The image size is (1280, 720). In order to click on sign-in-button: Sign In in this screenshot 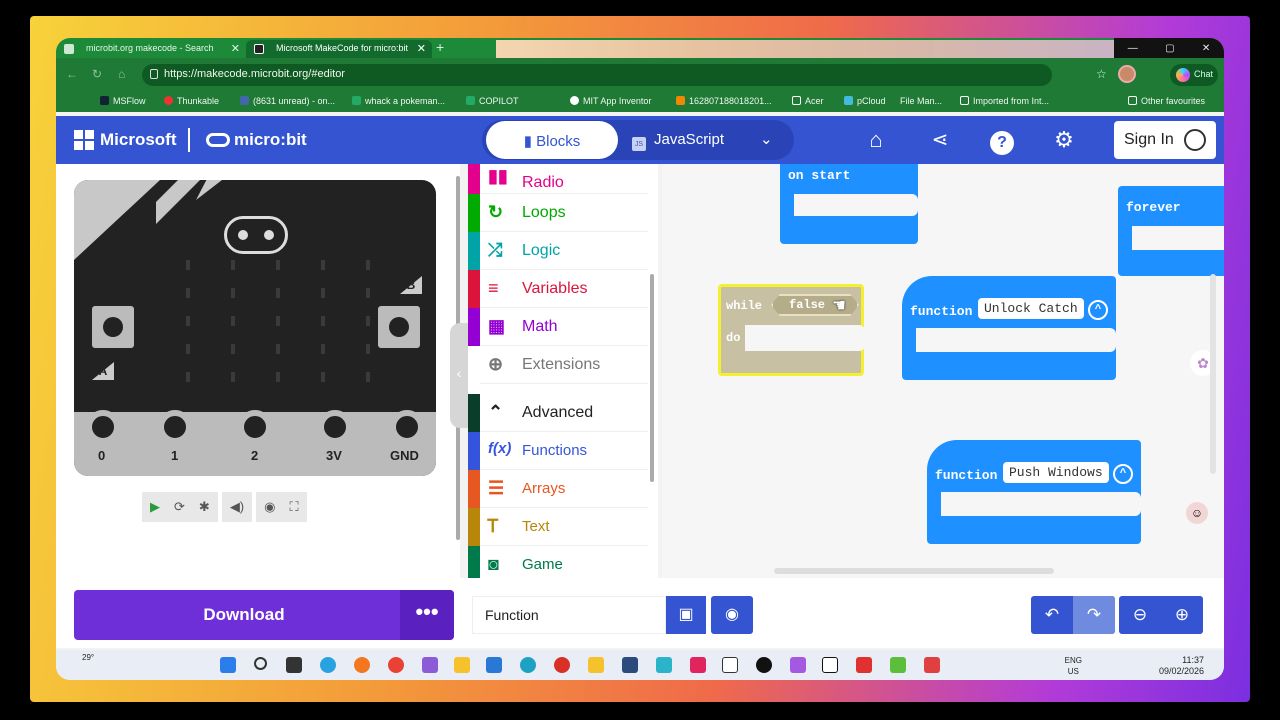, I will do `click(1165, 140)`.